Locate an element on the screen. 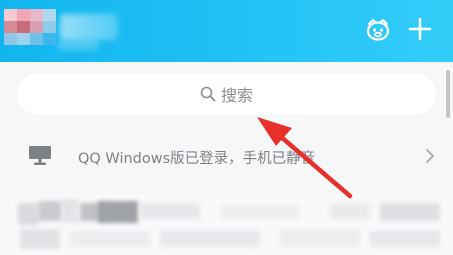 This screenshot has width=453, height=255. plus-icon is located at coordinates (420, 29).